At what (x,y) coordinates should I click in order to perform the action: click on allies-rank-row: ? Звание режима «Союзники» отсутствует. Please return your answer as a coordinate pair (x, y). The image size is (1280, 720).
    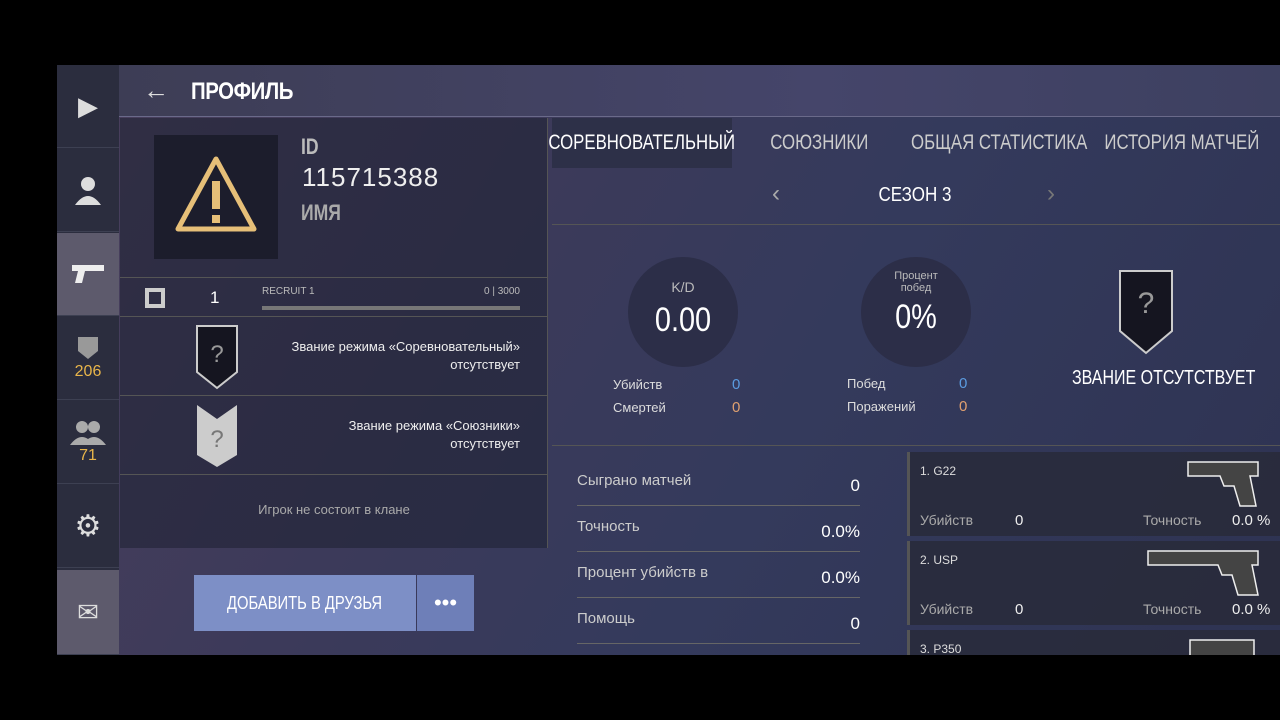
    Looking at the image, I should click on (334, 436).